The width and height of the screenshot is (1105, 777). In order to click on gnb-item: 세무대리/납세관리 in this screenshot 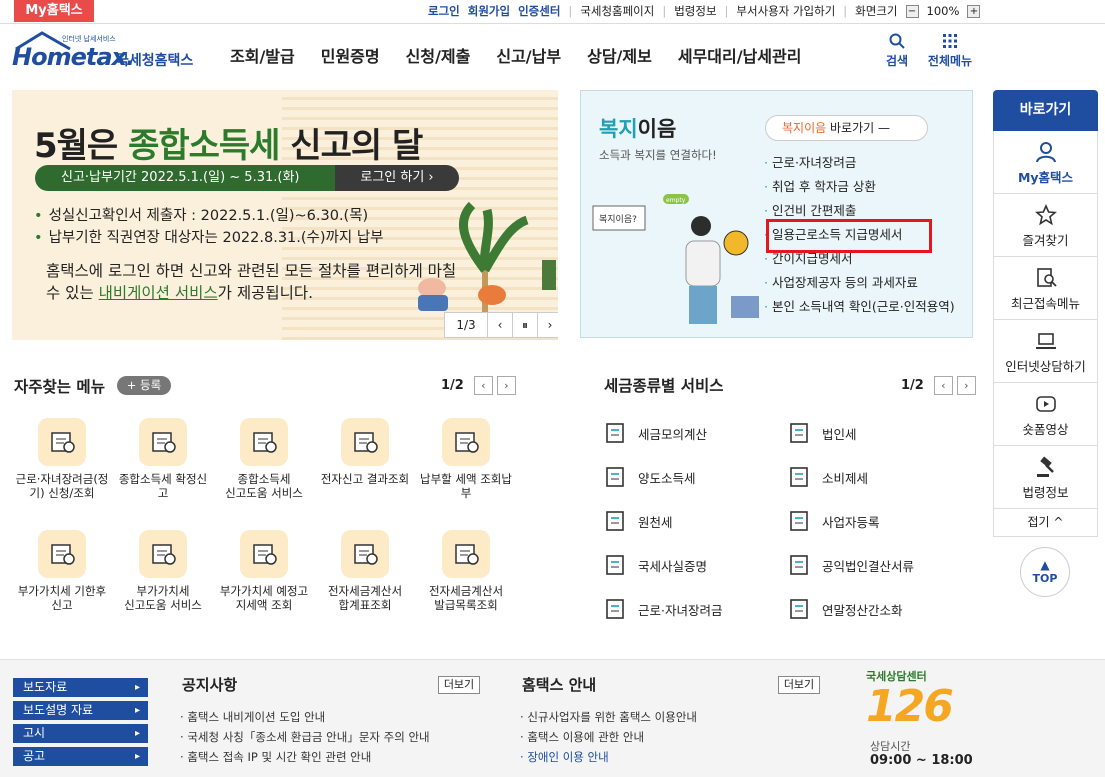, I will do `click(740, 55)`.